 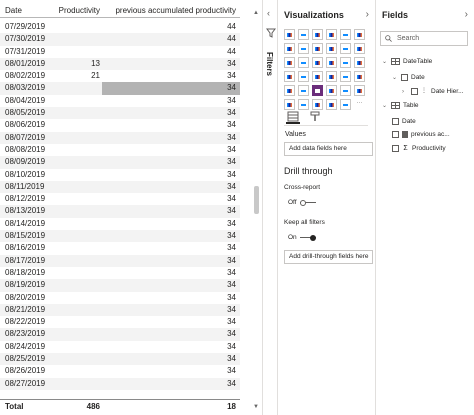 I want to click on treemap-icon, so click(x=359, y=62).